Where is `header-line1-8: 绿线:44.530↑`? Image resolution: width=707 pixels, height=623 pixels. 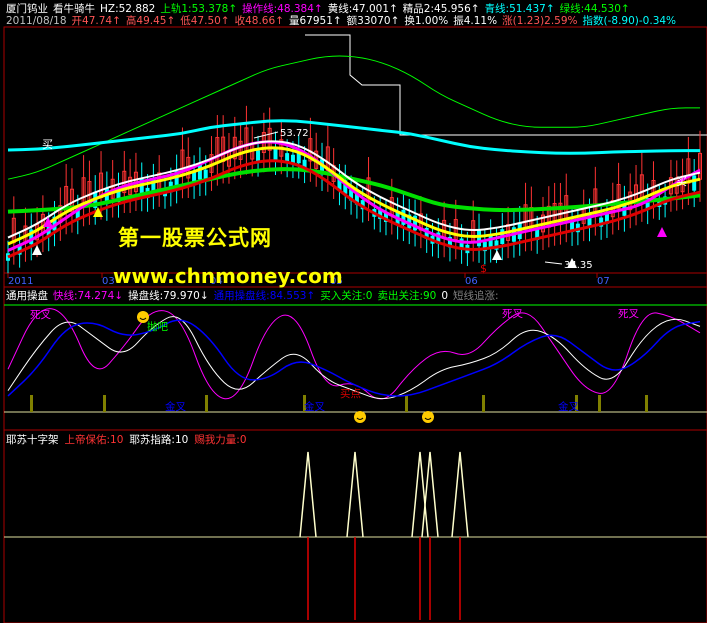 header-line1-8: 绿线:44.530↑ is located at coordinates (595, 8).